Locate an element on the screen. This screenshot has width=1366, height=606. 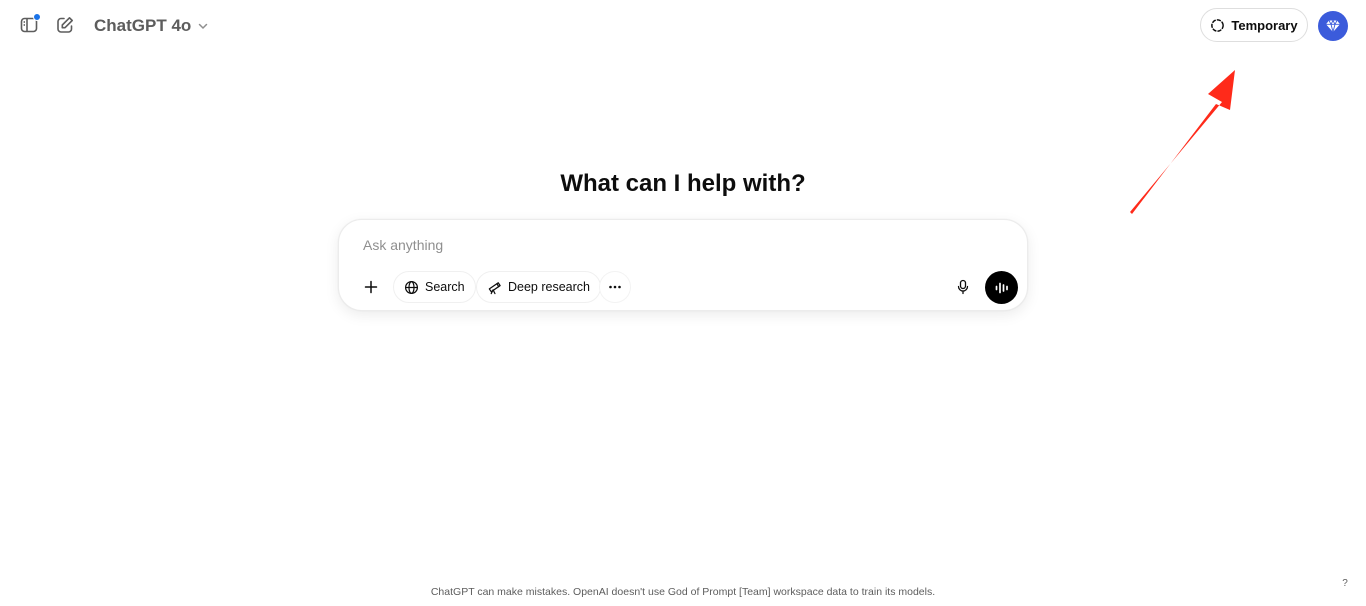
notification-dot is located at coordinates (37, 17).